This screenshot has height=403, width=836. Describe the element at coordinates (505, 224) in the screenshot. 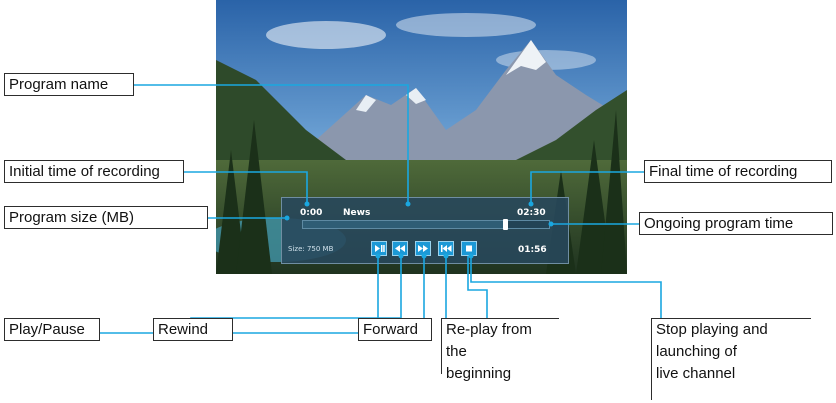

I see `progress-thumb` at that location.